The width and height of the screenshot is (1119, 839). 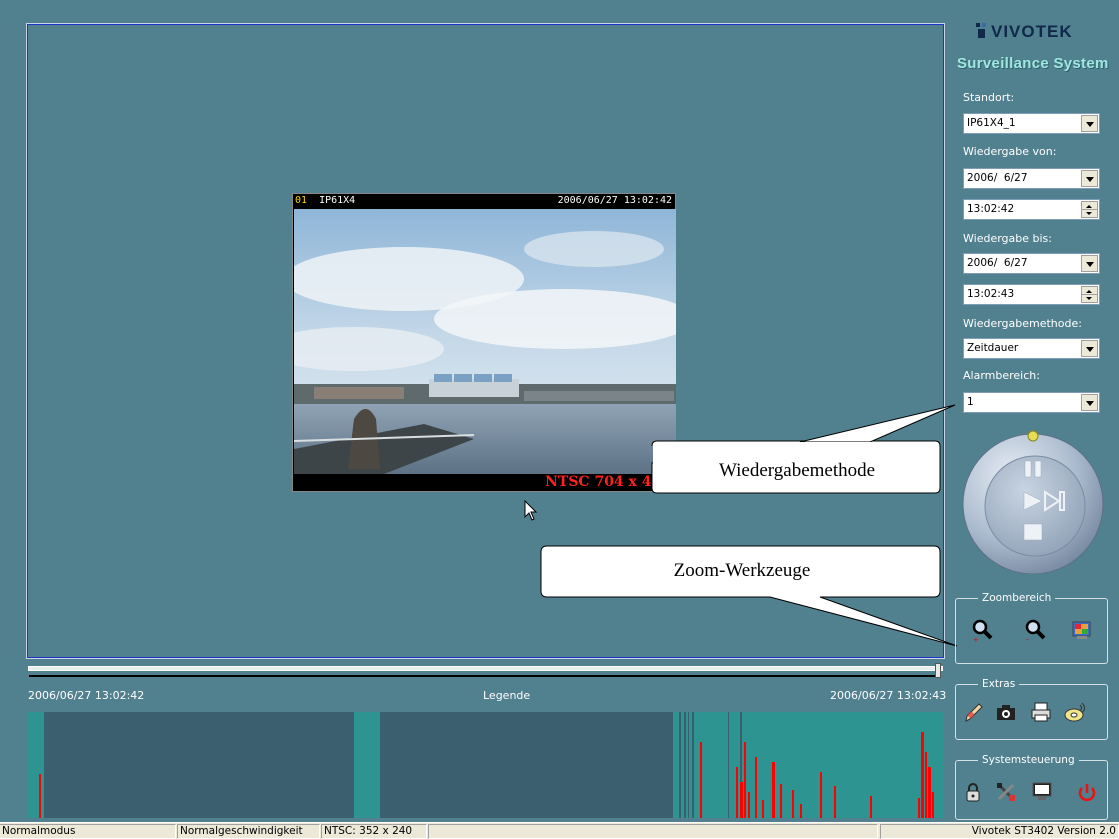 What do you see at coordinates (653, 831) in the screenshot?
I see `status-empty` at bounding box center [653, 831].